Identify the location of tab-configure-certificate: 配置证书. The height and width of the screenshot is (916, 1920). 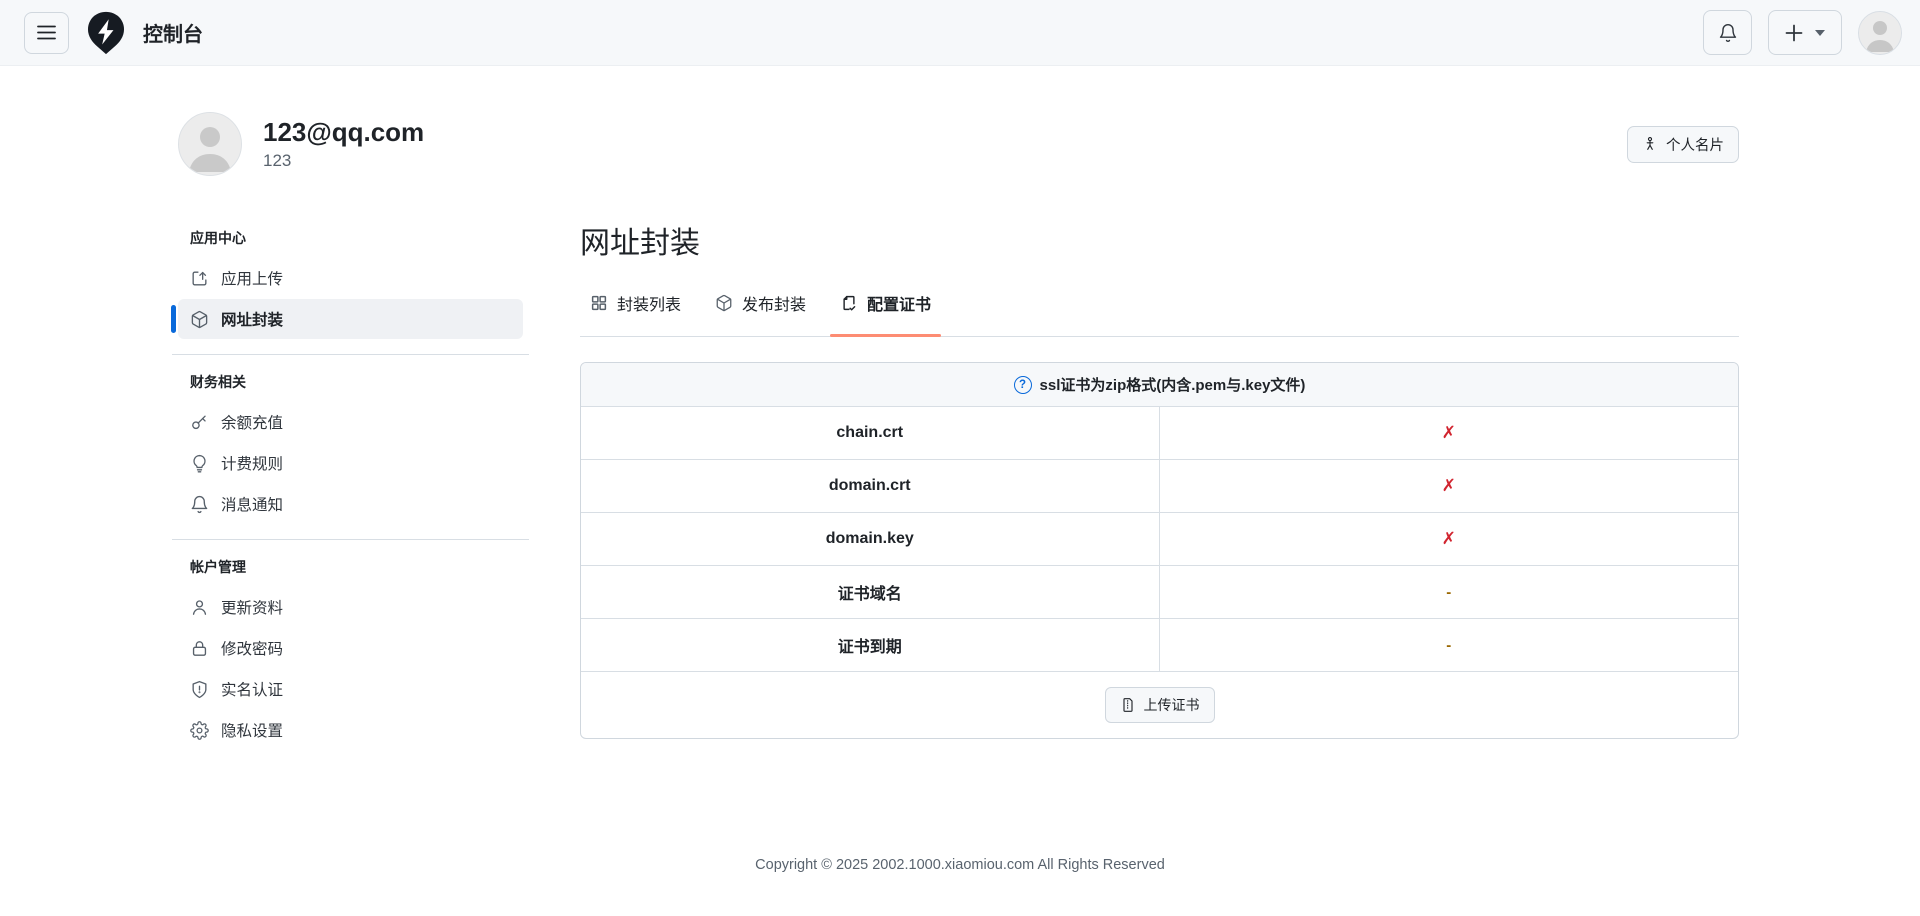
(886, 313).